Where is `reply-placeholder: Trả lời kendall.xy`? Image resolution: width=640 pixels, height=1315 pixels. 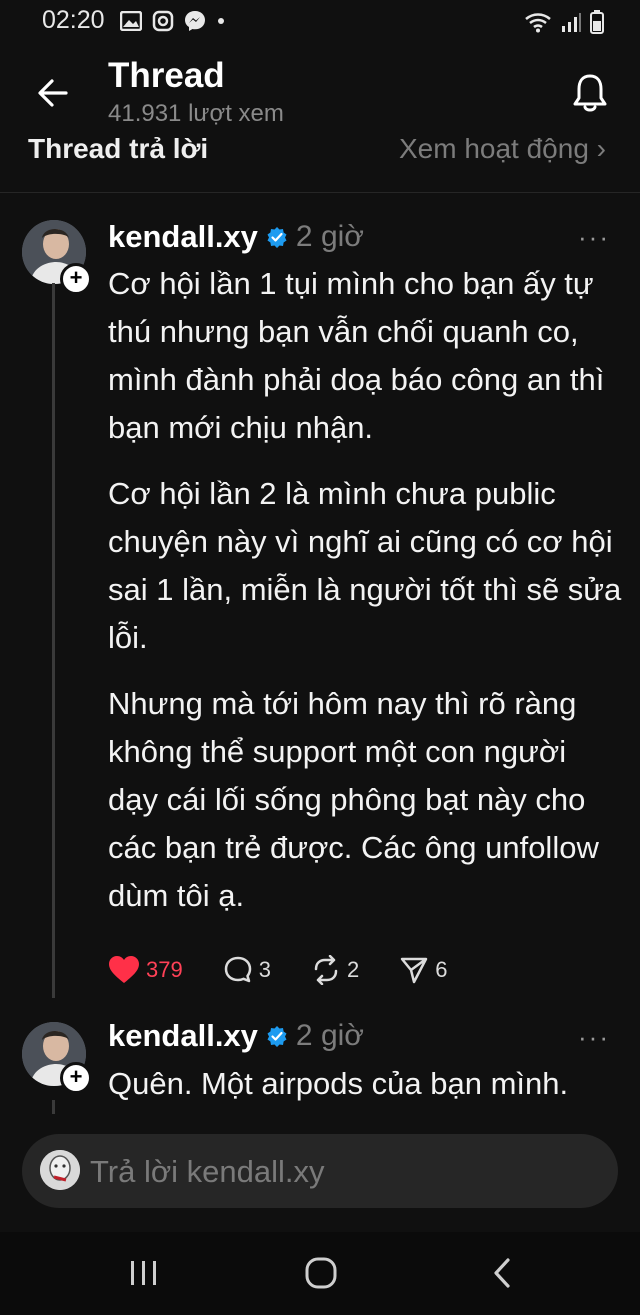
reply-placeholder: Trả lời kendall.xy is located at coordinates (207, 1171).